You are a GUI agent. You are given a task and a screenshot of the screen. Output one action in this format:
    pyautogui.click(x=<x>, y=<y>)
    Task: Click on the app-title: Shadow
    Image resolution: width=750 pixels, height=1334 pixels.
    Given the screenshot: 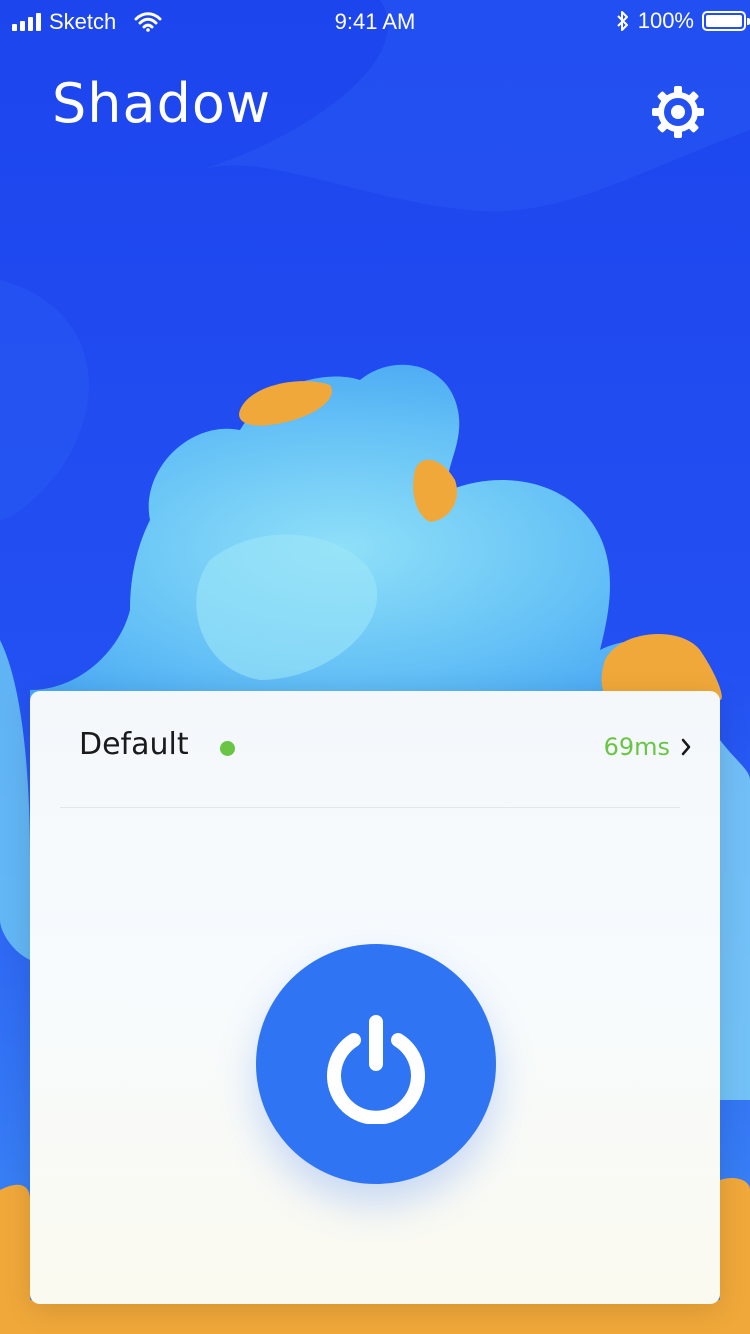 What is the action you would take?
    pyautogui.click(x=162, y=103)
    